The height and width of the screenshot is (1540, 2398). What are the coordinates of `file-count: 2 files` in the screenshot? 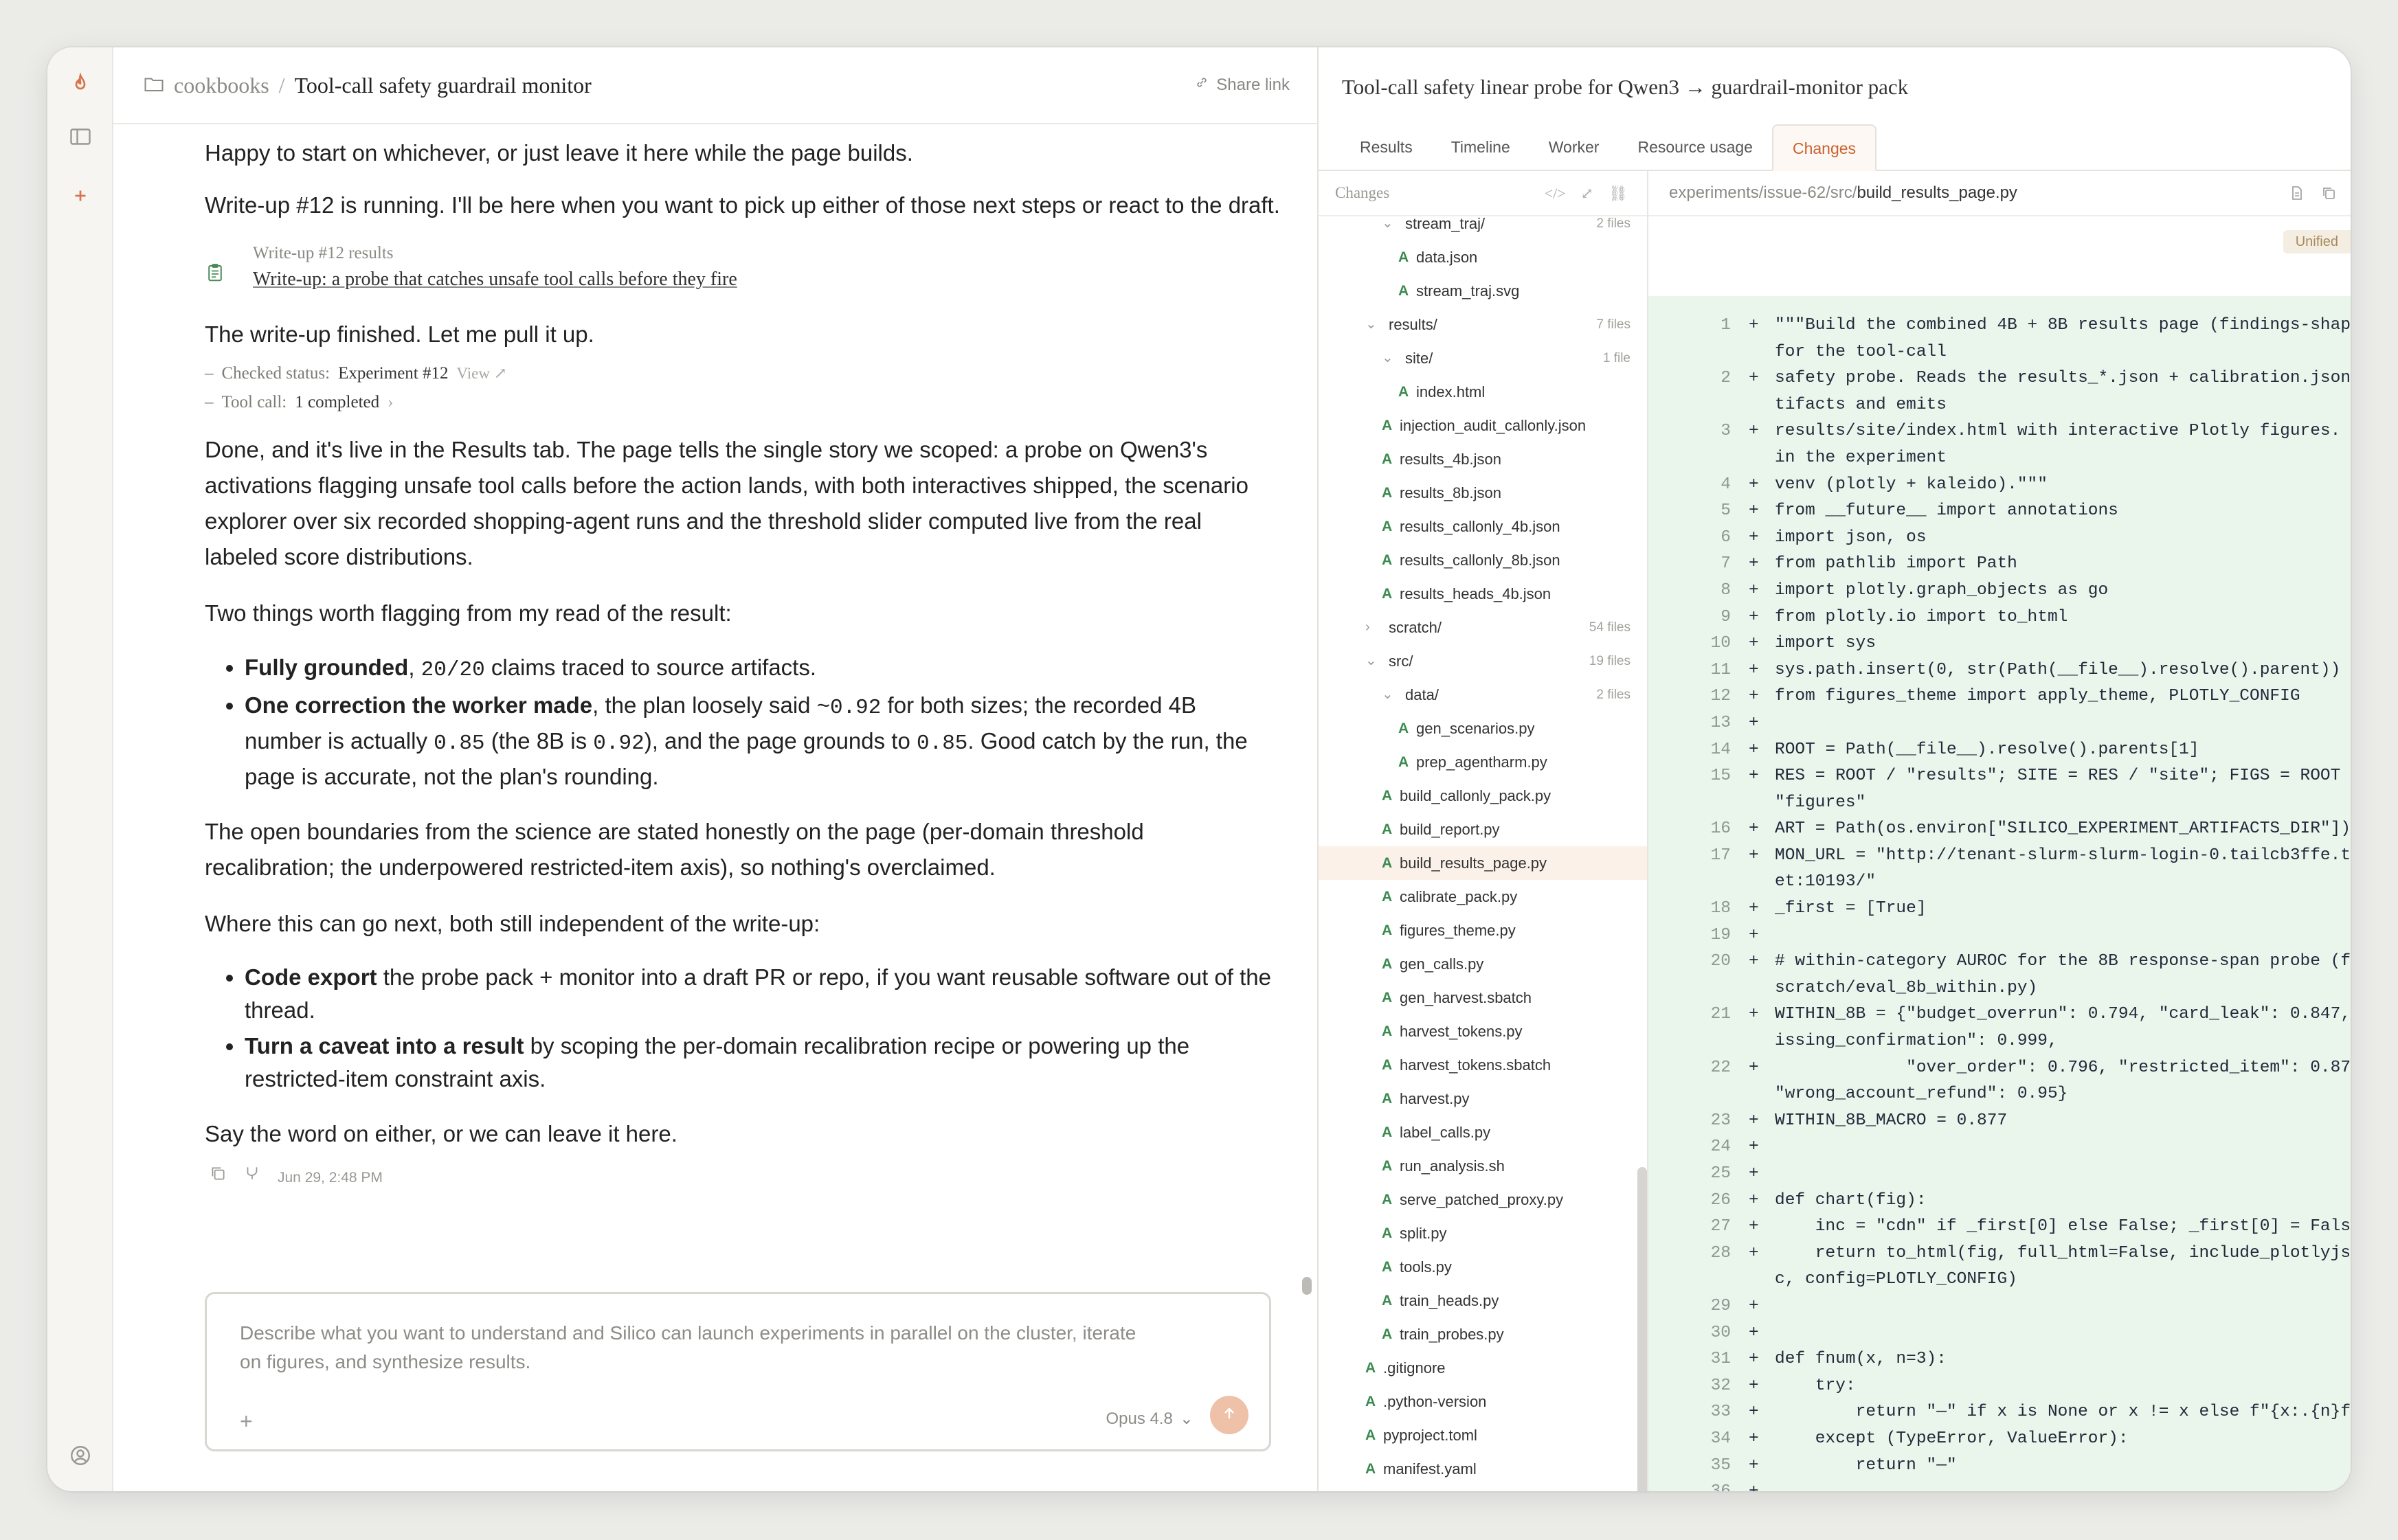 It's located at (1613, 695).